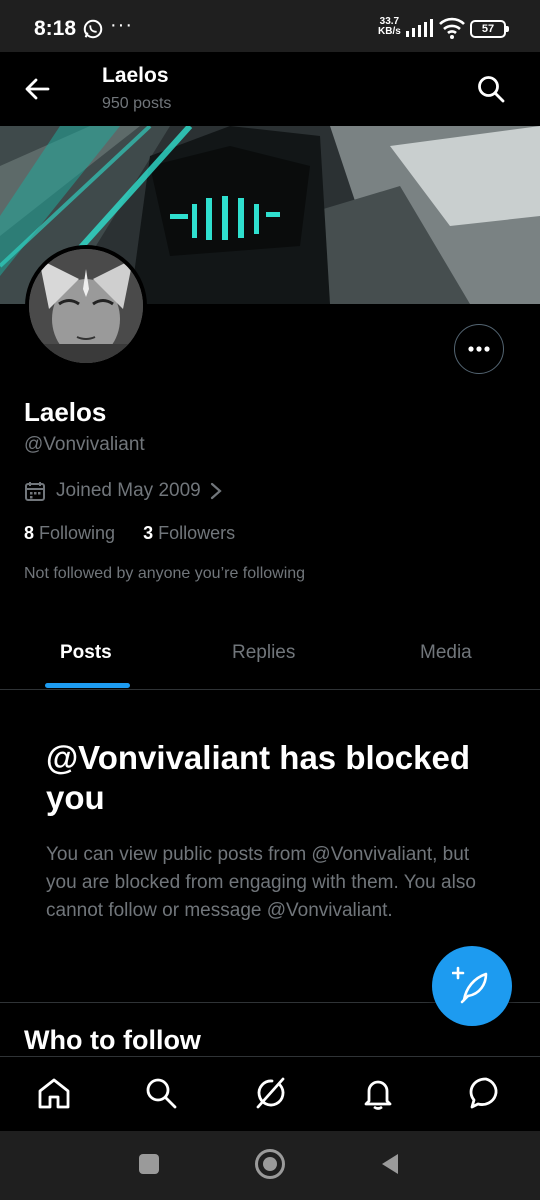 The width and height of the screenshot is (540, 1200). What do you see at coordinates (197, 533) in the screenshot?
I see `followers-label: Followers` at bounding box center [197, 533].